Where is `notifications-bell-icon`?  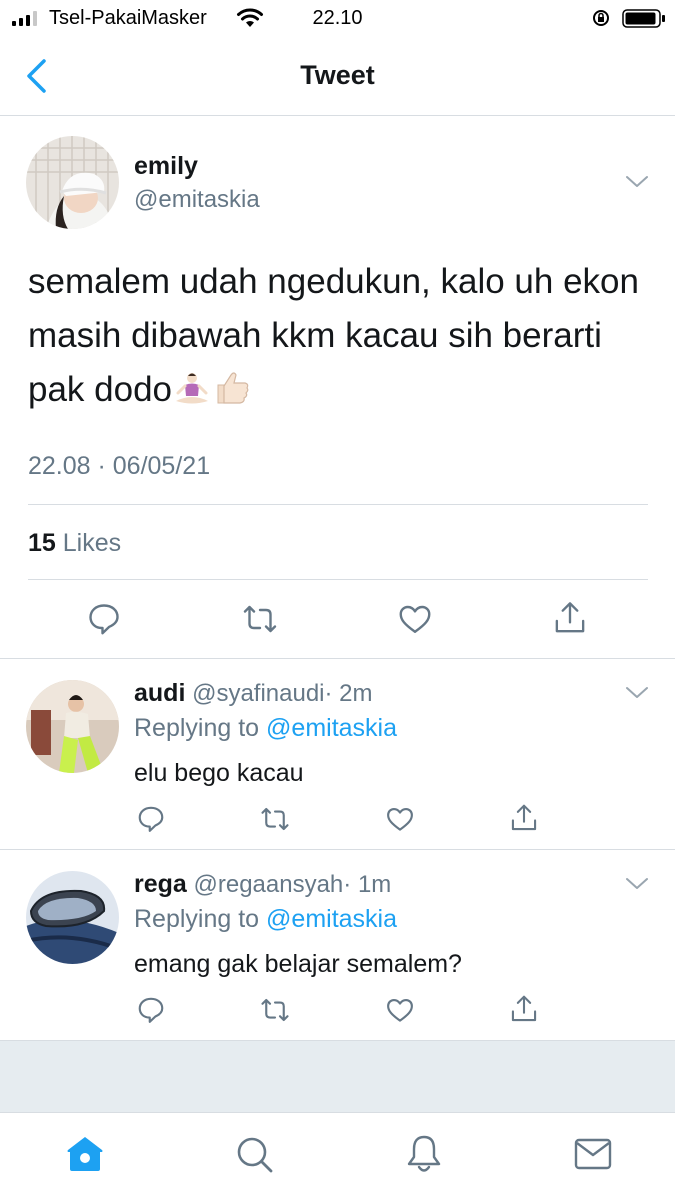 notifications-bell-icon is located at coordinates (424, 1154).